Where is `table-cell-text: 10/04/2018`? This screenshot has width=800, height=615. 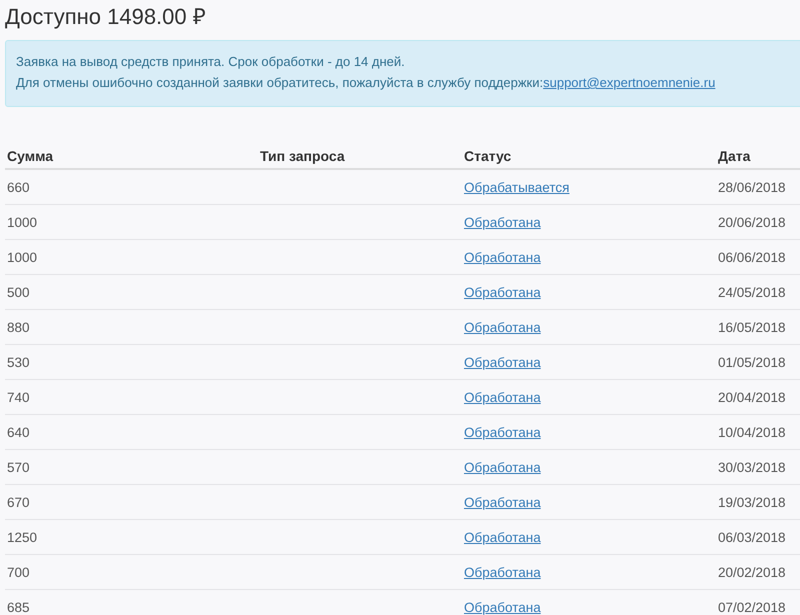
table-cell-text: 10/04/2018 is located at coordinates (752, 432).